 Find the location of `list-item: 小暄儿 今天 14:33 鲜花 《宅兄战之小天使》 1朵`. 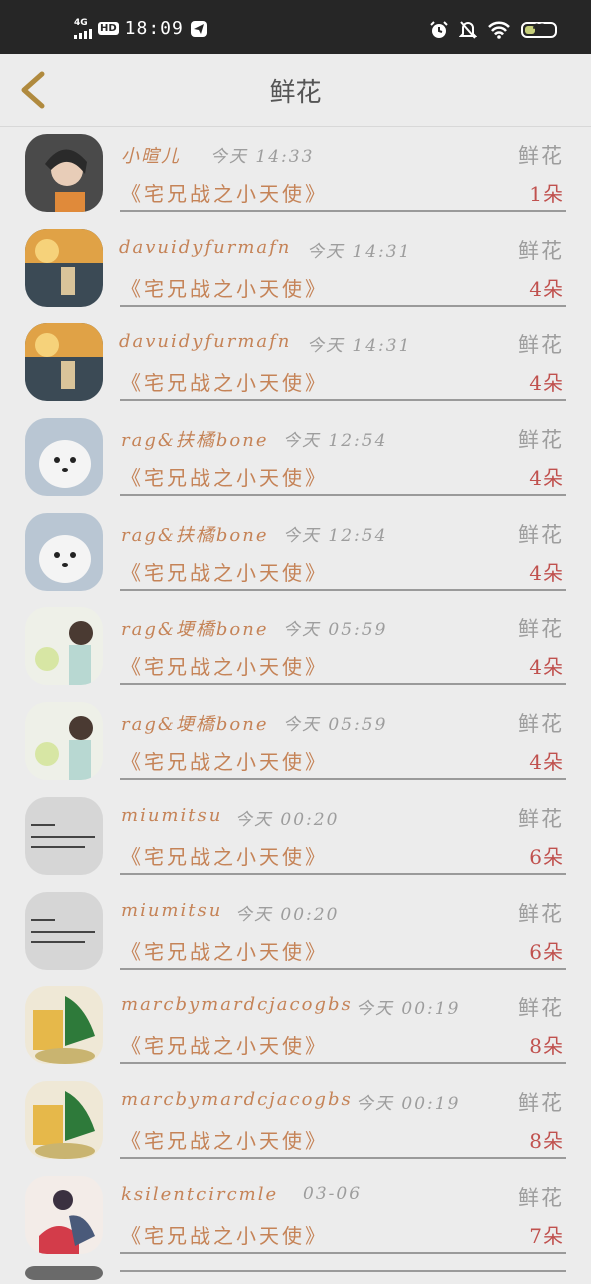

list-item: 小暄儿 今天 14:33 鲜花 《宅兄战之小天使》 1朵 is located at coordinates (295, 173).